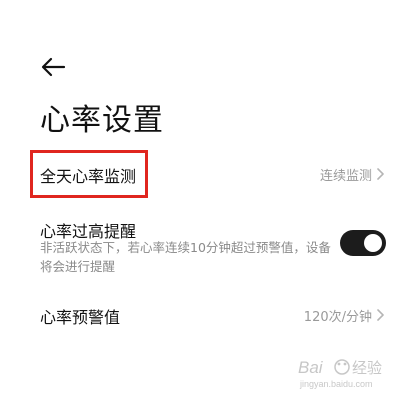 This screenshot has width=420, height=401. Describe the element at coordinates (336, 384) in the screenshot. I see `svg-text: jingyan.baidu.com` at that location.